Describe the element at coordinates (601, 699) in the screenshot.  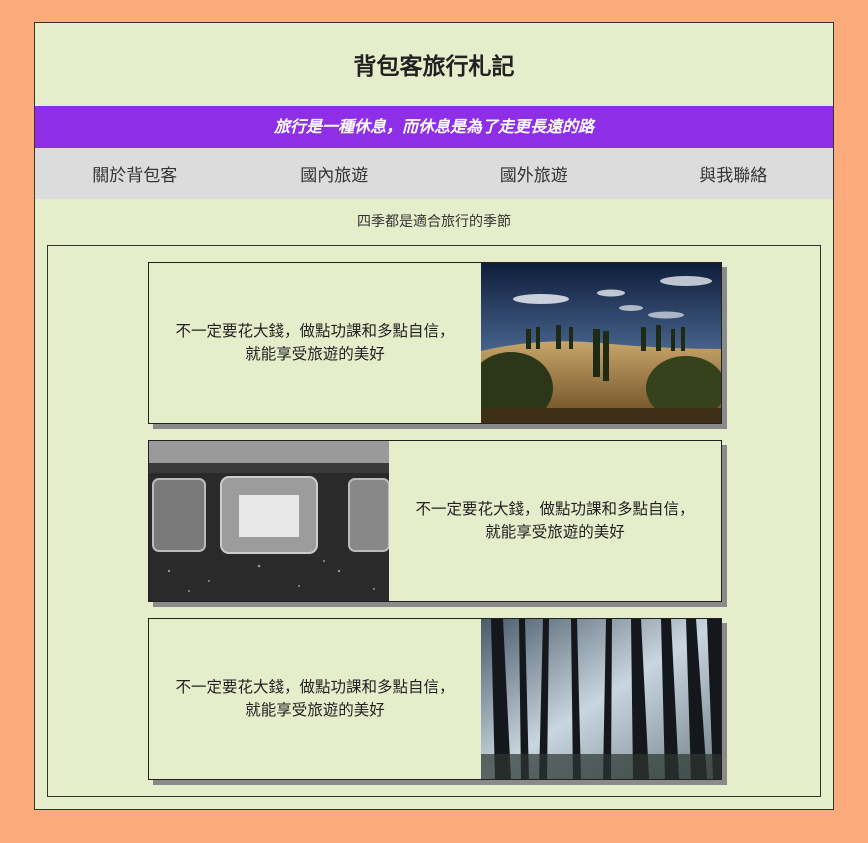
I see `forest-image` at that location.